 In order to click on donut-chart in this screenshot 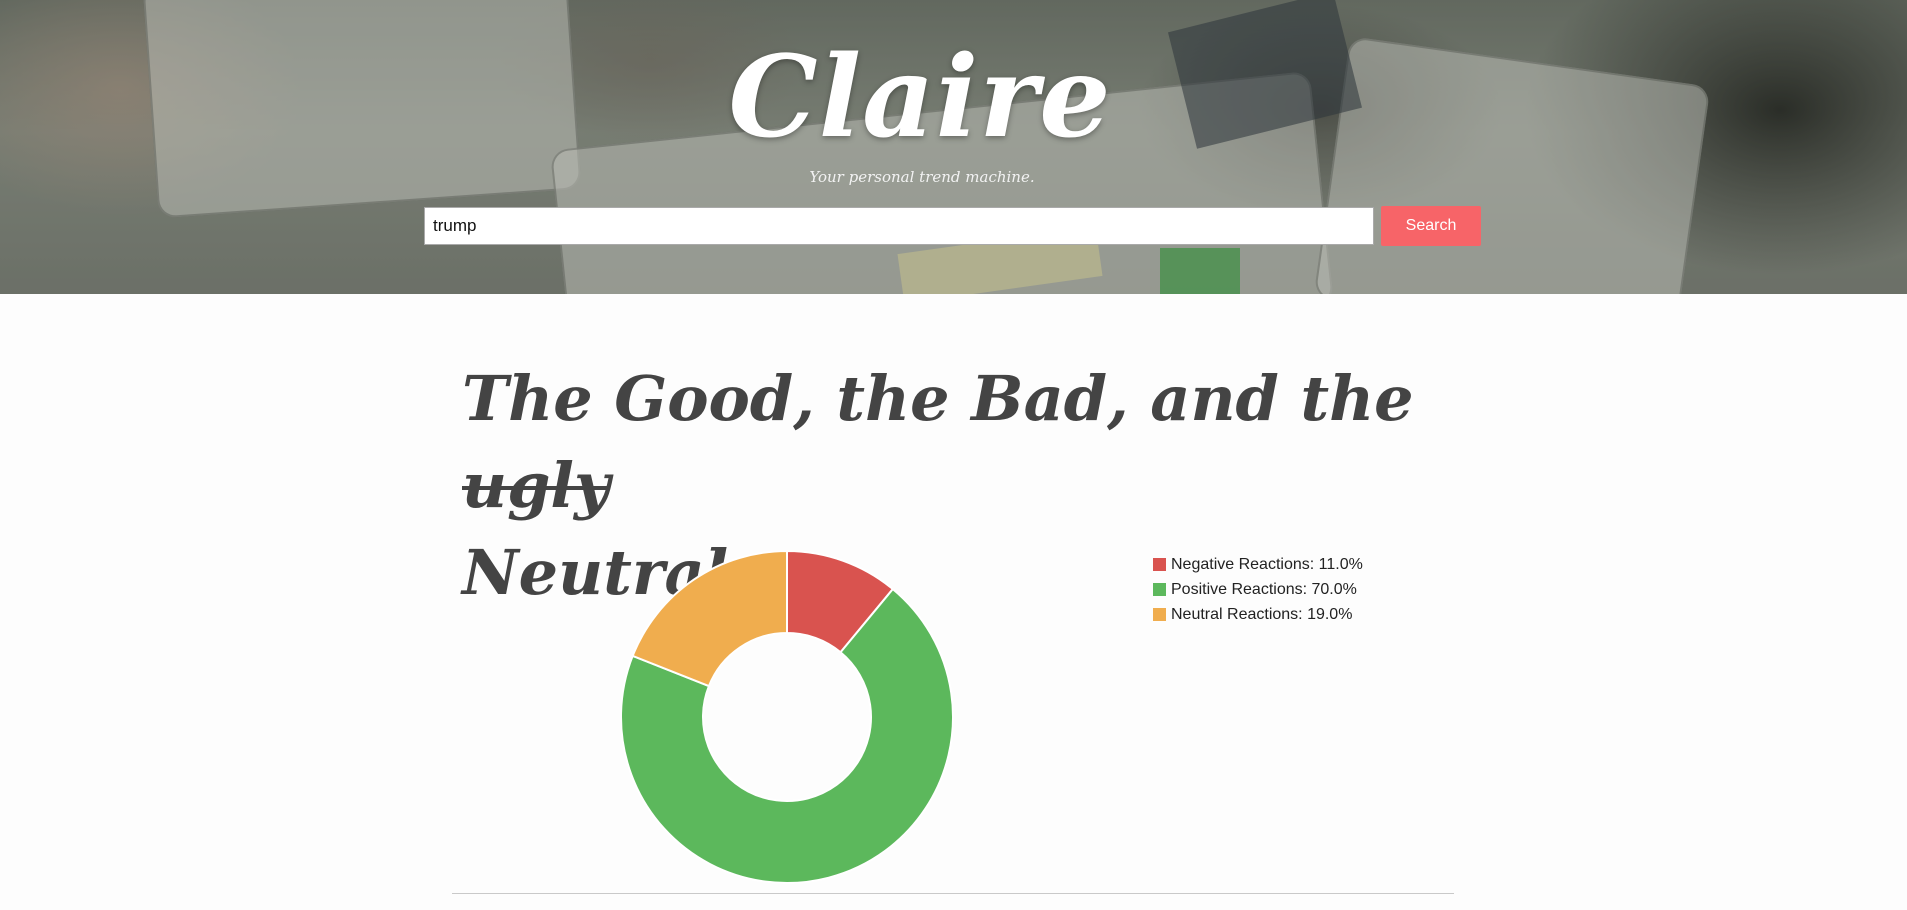, I will do `click(787, 716)`.